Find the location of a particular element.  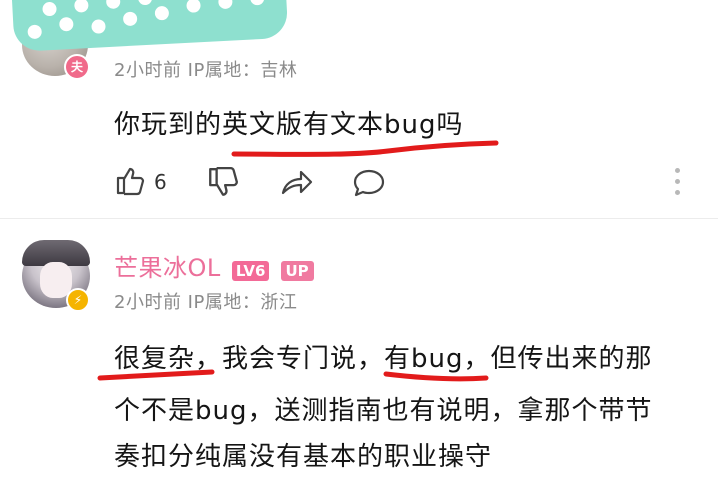

thumbs-down-icon is located at coordinates (223, 181).